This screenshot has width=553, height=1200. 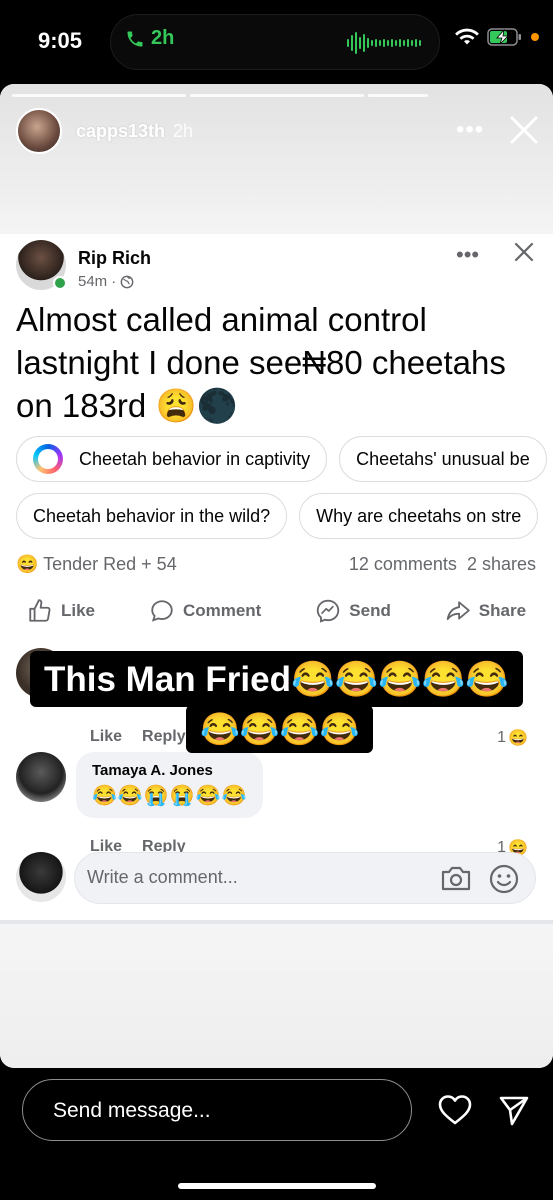 I want to click on post-actions: Like Comment Send Share, so click(x=276, y=611).